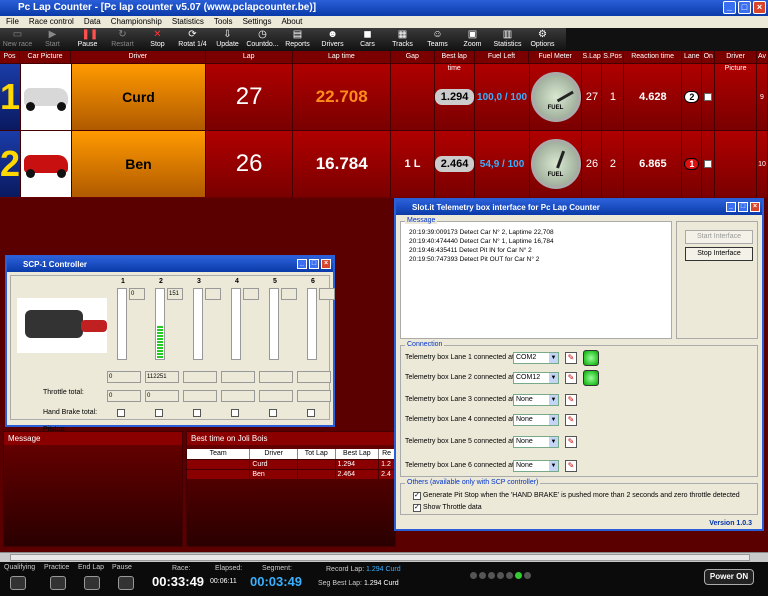  What do you see at coordinates (314, 264) in the screenshot?
I see `scp-maximize-button: □` at bounding box center [314, 264].